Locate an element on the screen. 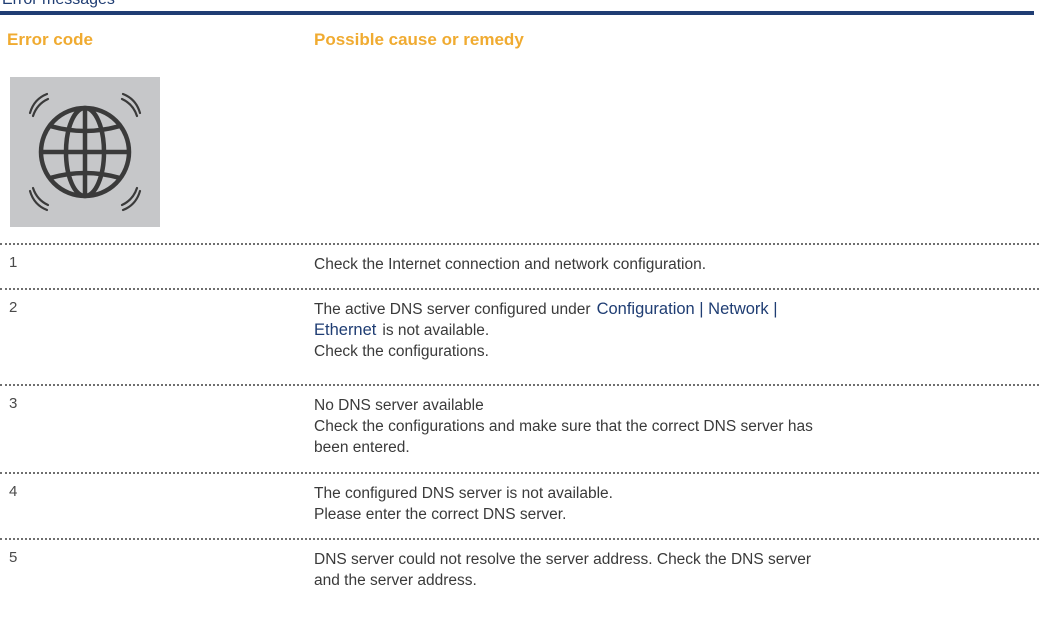  remedy-line-prefix: The active DNS server configured under is located at coordinates (452, 309).